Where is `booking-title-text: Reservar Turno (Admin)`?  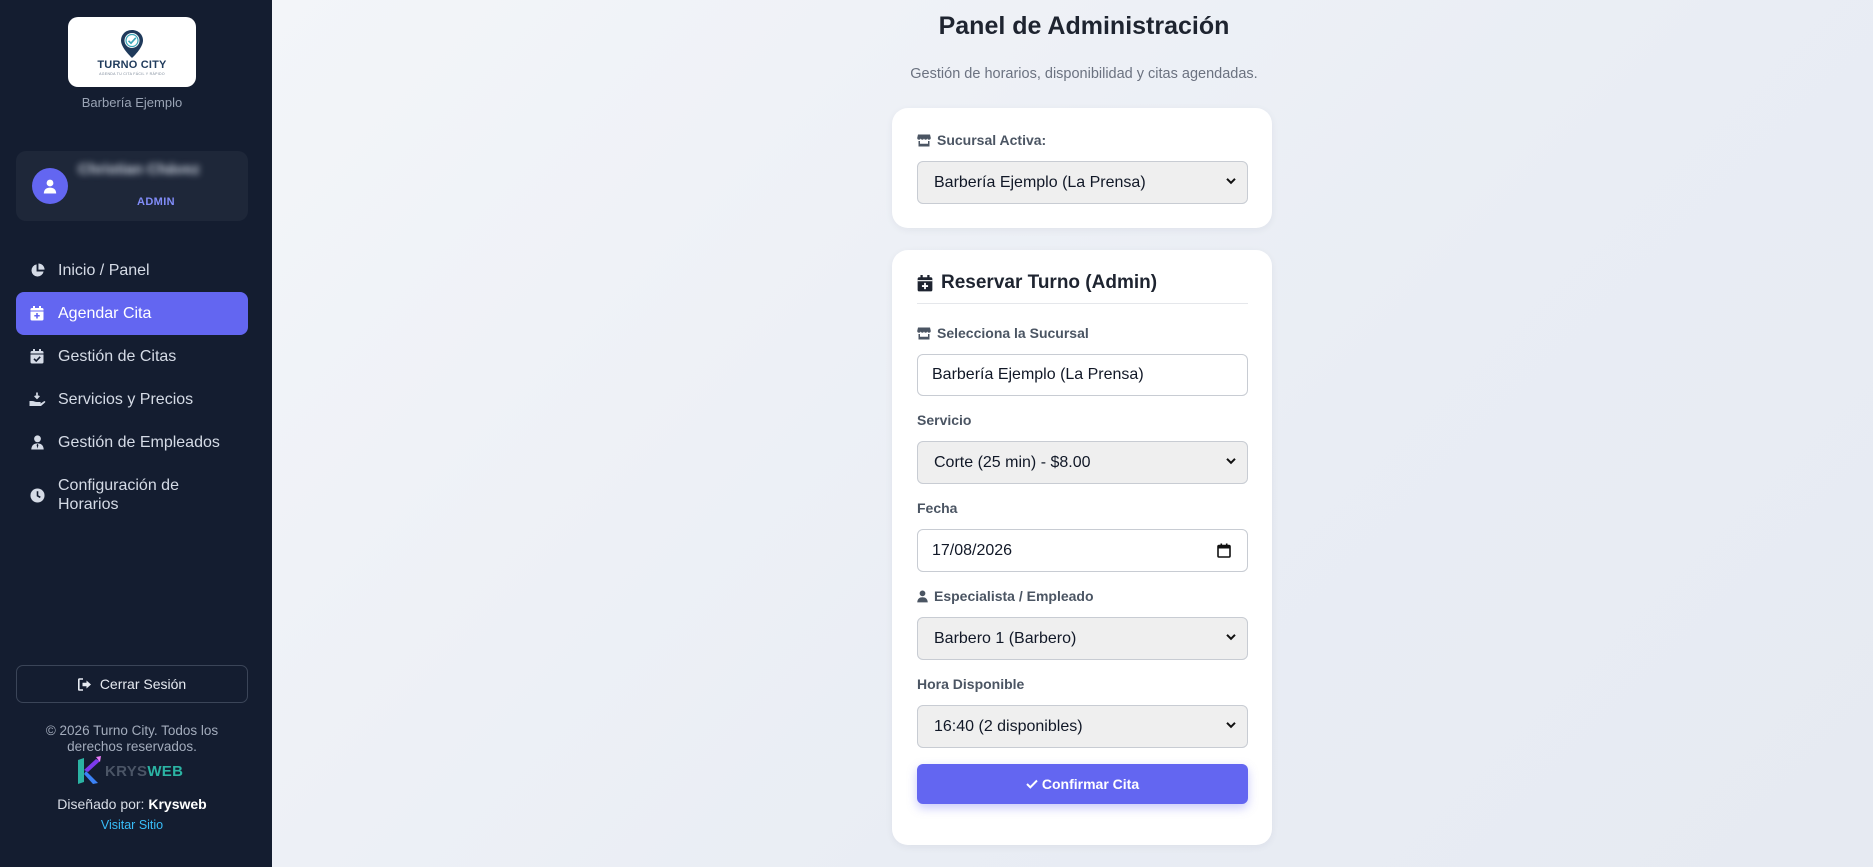 booking-title-text: Reservar Turno (Admin) is located at coordinates (1049, 282).